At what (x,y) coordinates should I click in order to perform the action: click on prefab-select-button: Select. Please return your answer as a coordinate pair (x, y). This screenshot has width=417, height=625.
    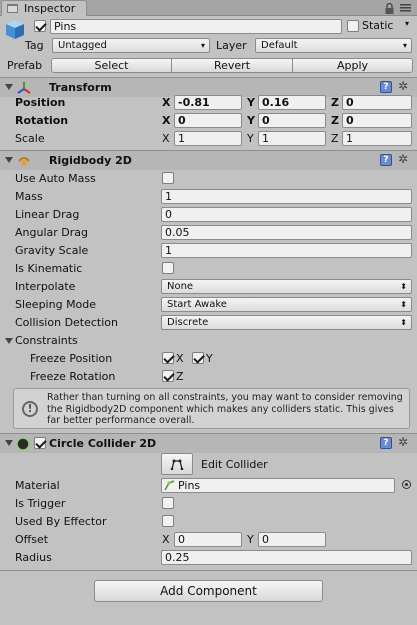
    Looking at the image, I should click on (111, 65).